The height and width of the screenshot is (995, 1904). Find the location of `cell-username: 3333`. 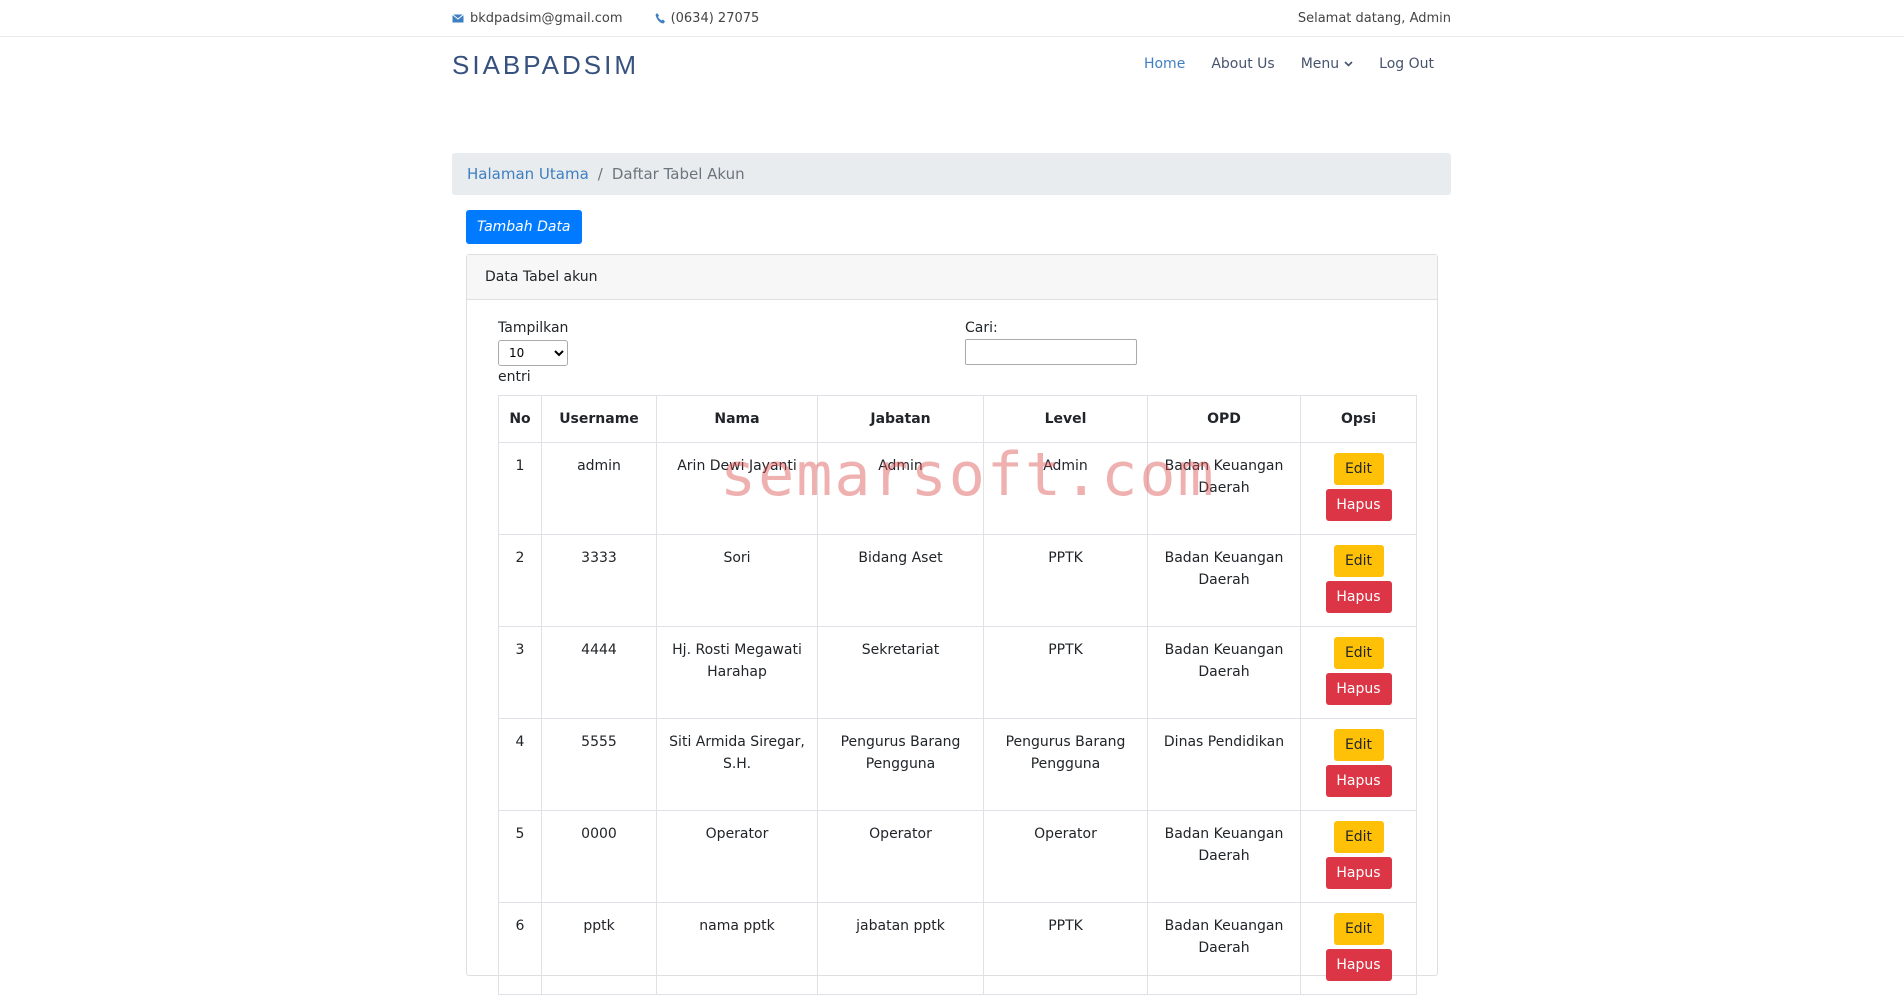

cell-username: 3333 is located at coordinates (599, 580).